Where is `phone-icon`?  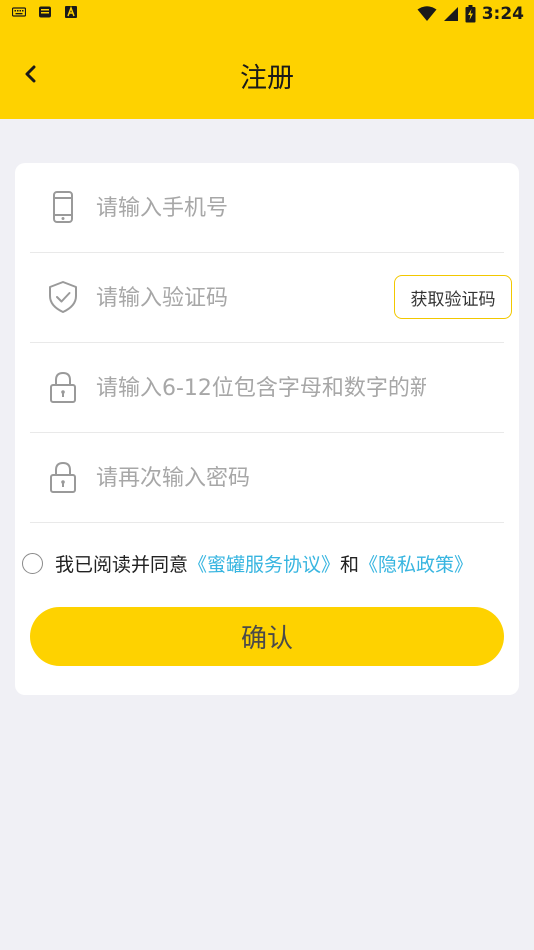 phone-icon is located at coordinates (63, 207).